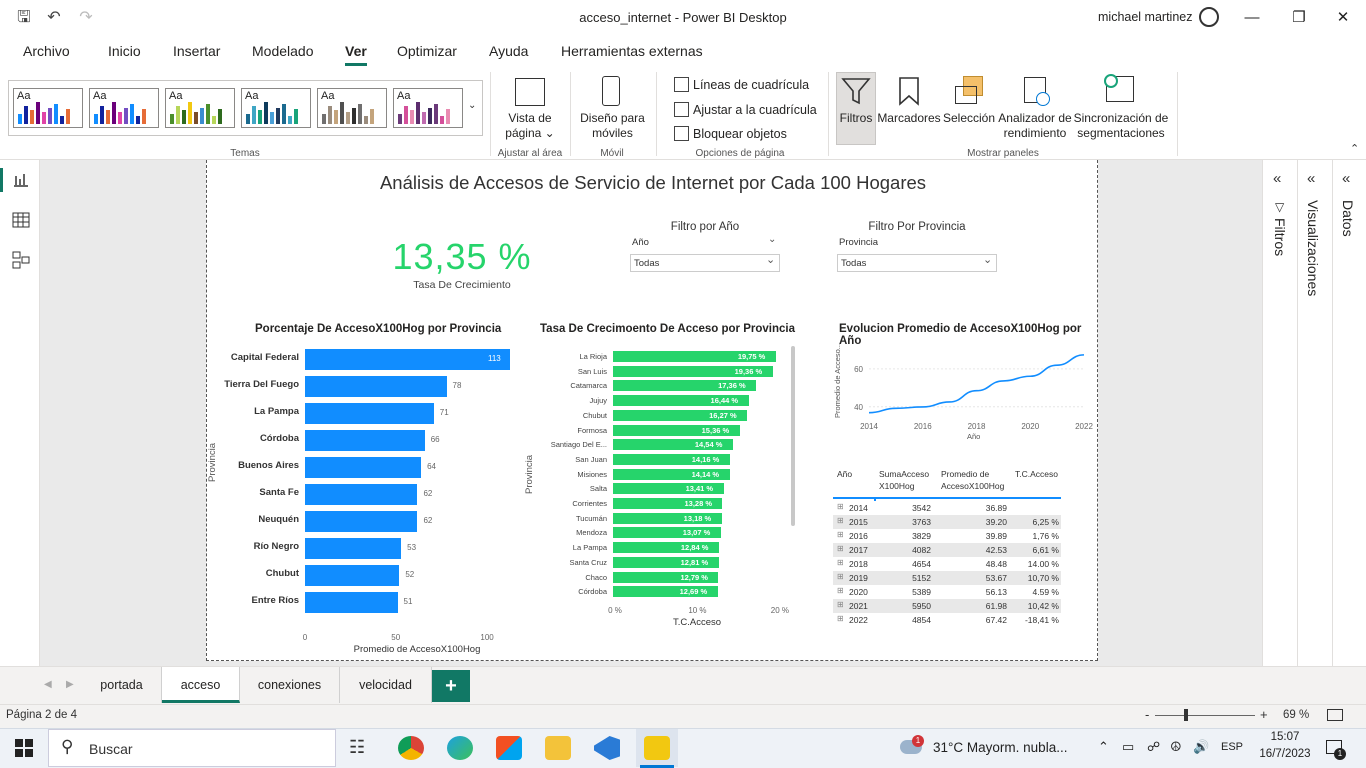  Describe the element at coordinates (1264, 714) in the screenshot. I see `zoom-in-button: +` at that location.